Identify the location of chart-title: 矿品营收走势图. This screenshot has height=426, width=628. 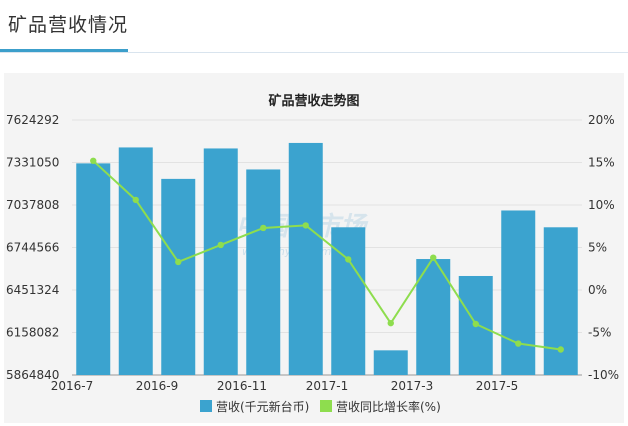
(313, 101).